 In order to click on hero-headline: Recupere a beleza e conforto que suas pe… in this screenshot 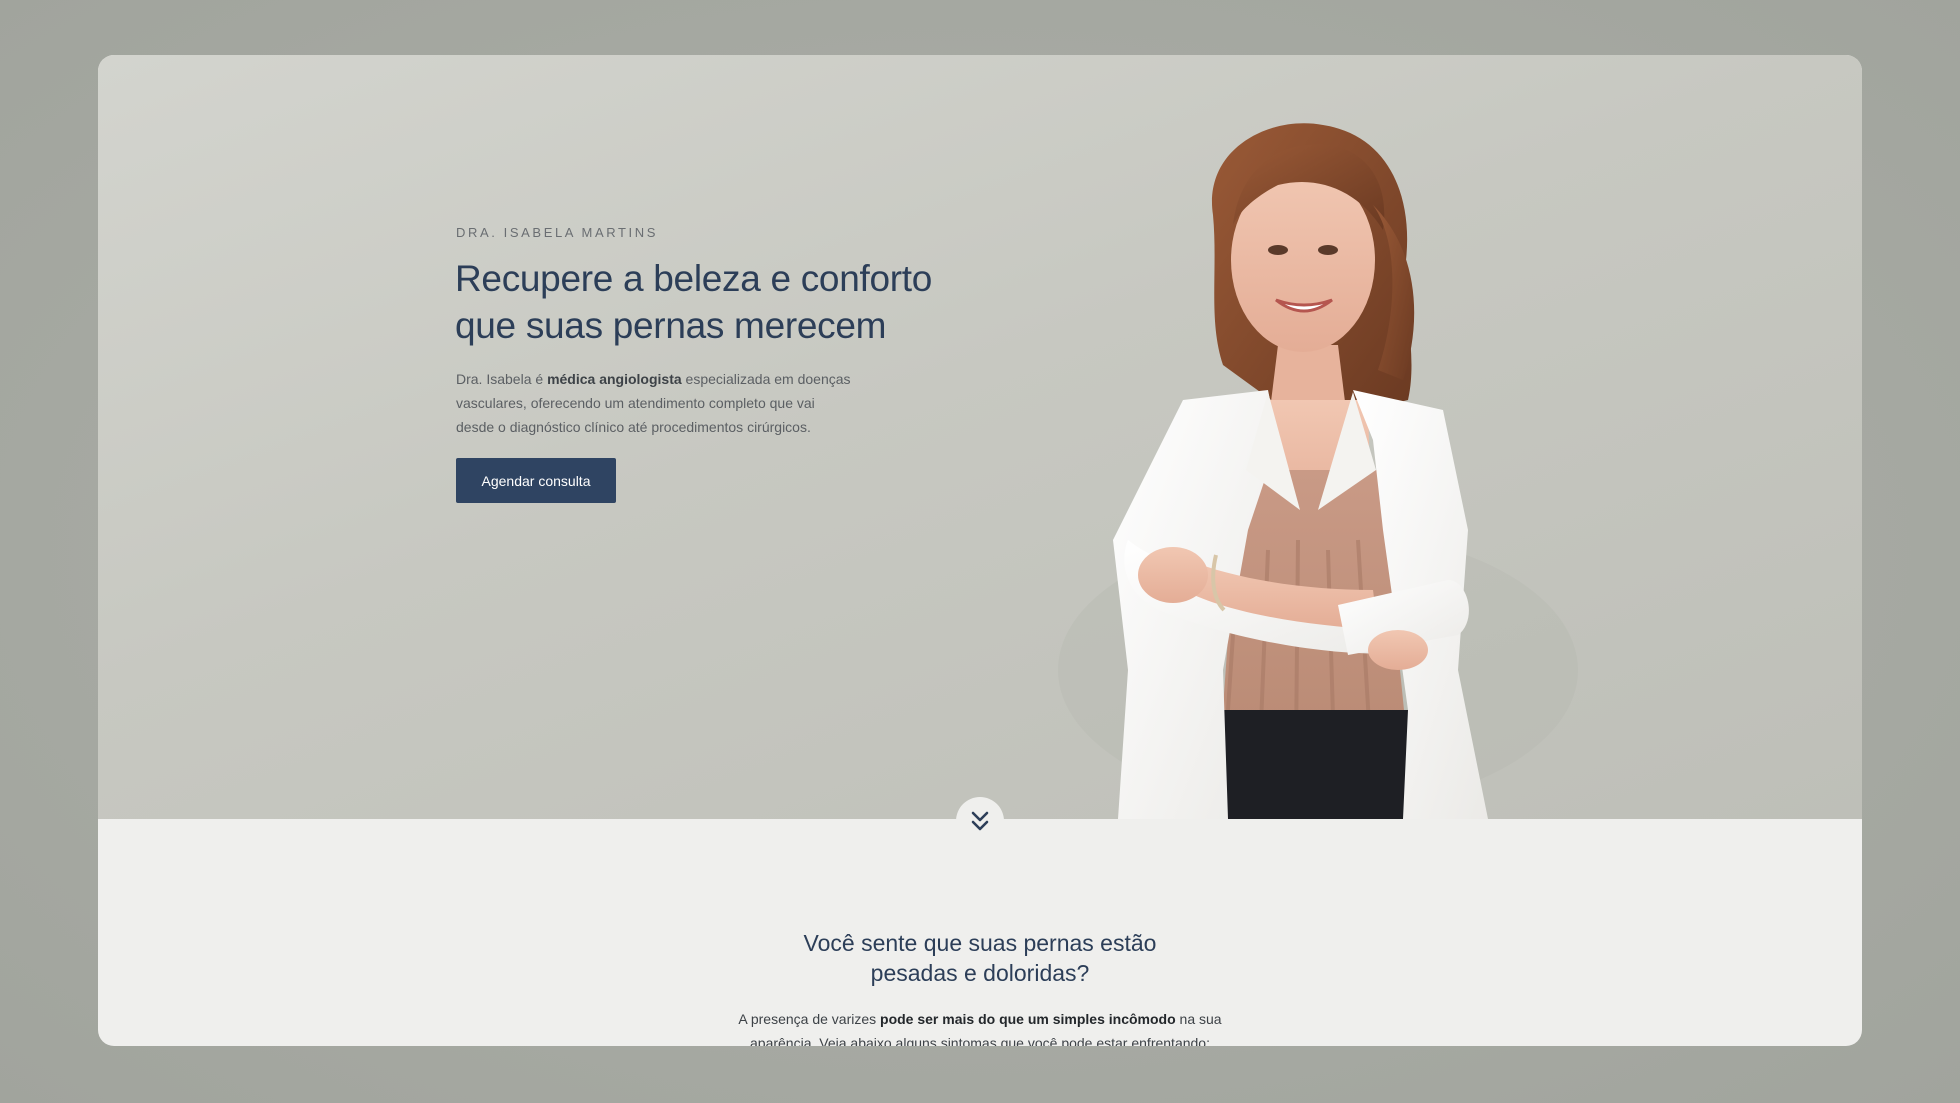, I will do `click(755, 302)`.